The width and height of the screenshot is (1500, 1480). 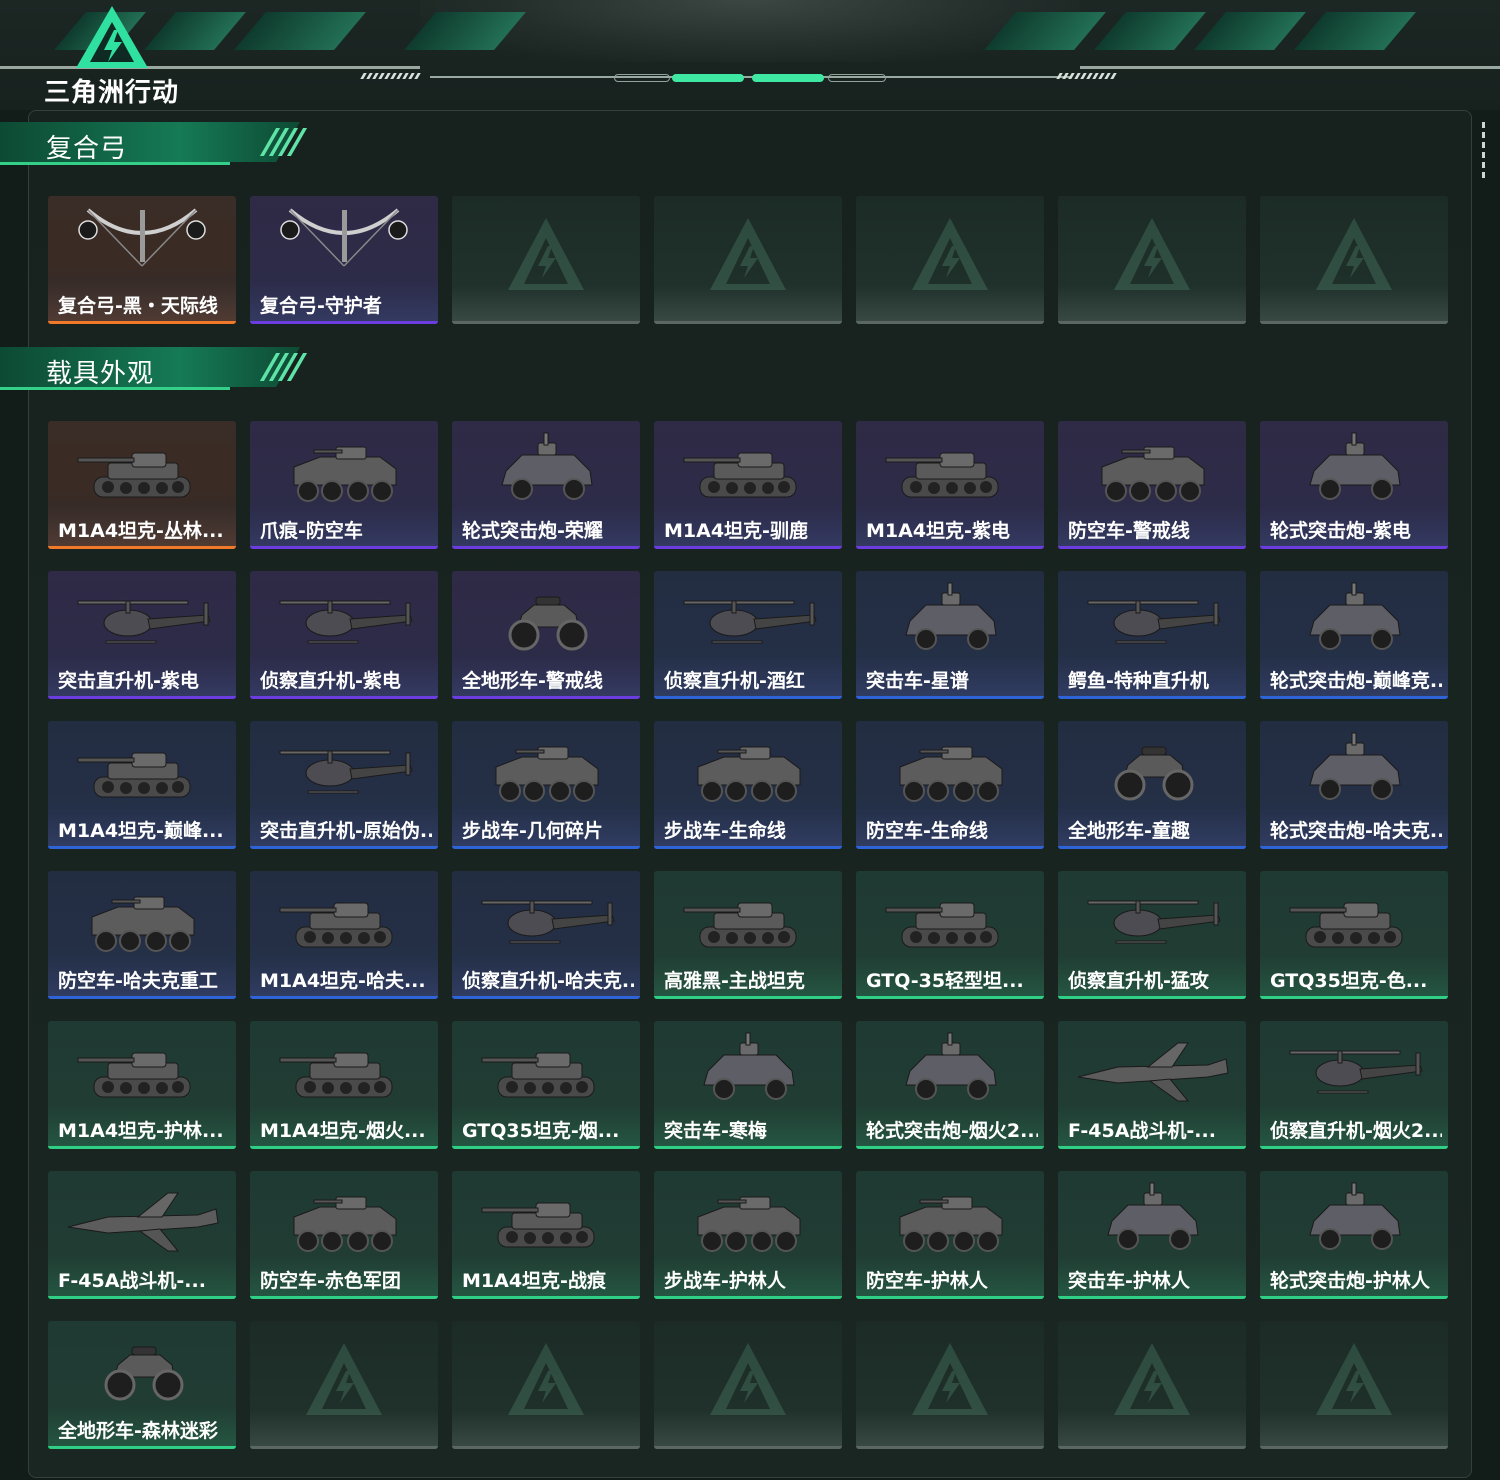 What do you see at coordinates (748, 1085) in the screenshot?
I see `skin-card: 突击车-寒梅` at bounding box center [748, 1085].